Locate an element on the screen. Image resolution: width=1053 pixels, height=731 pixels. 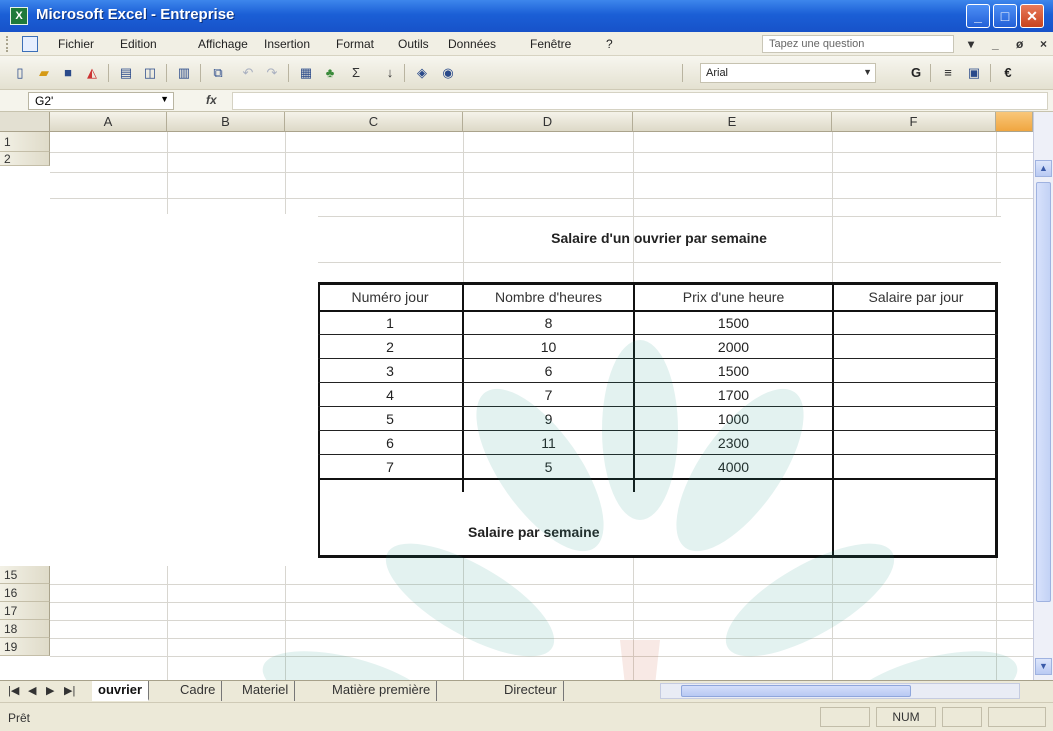
open-icon: ▰ is located at coordinates (44, 73).